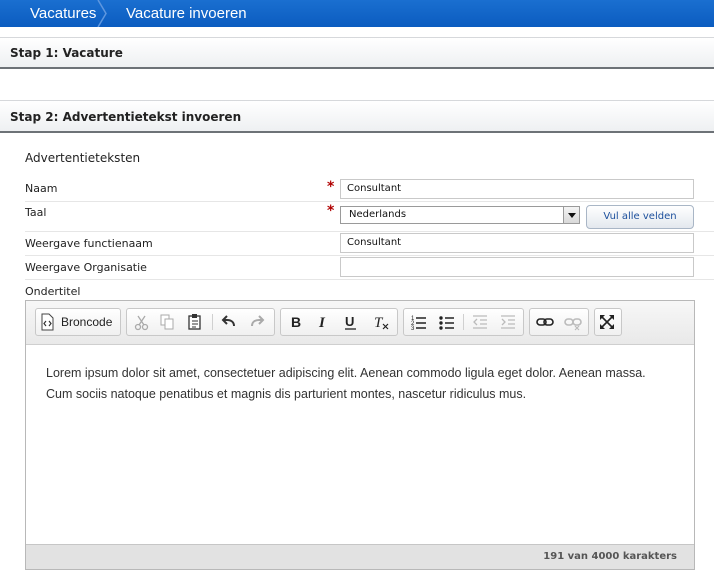 The image size is (714, 576). I want to click on numbered-list-icon: 1 2 3, so click(420, 322).